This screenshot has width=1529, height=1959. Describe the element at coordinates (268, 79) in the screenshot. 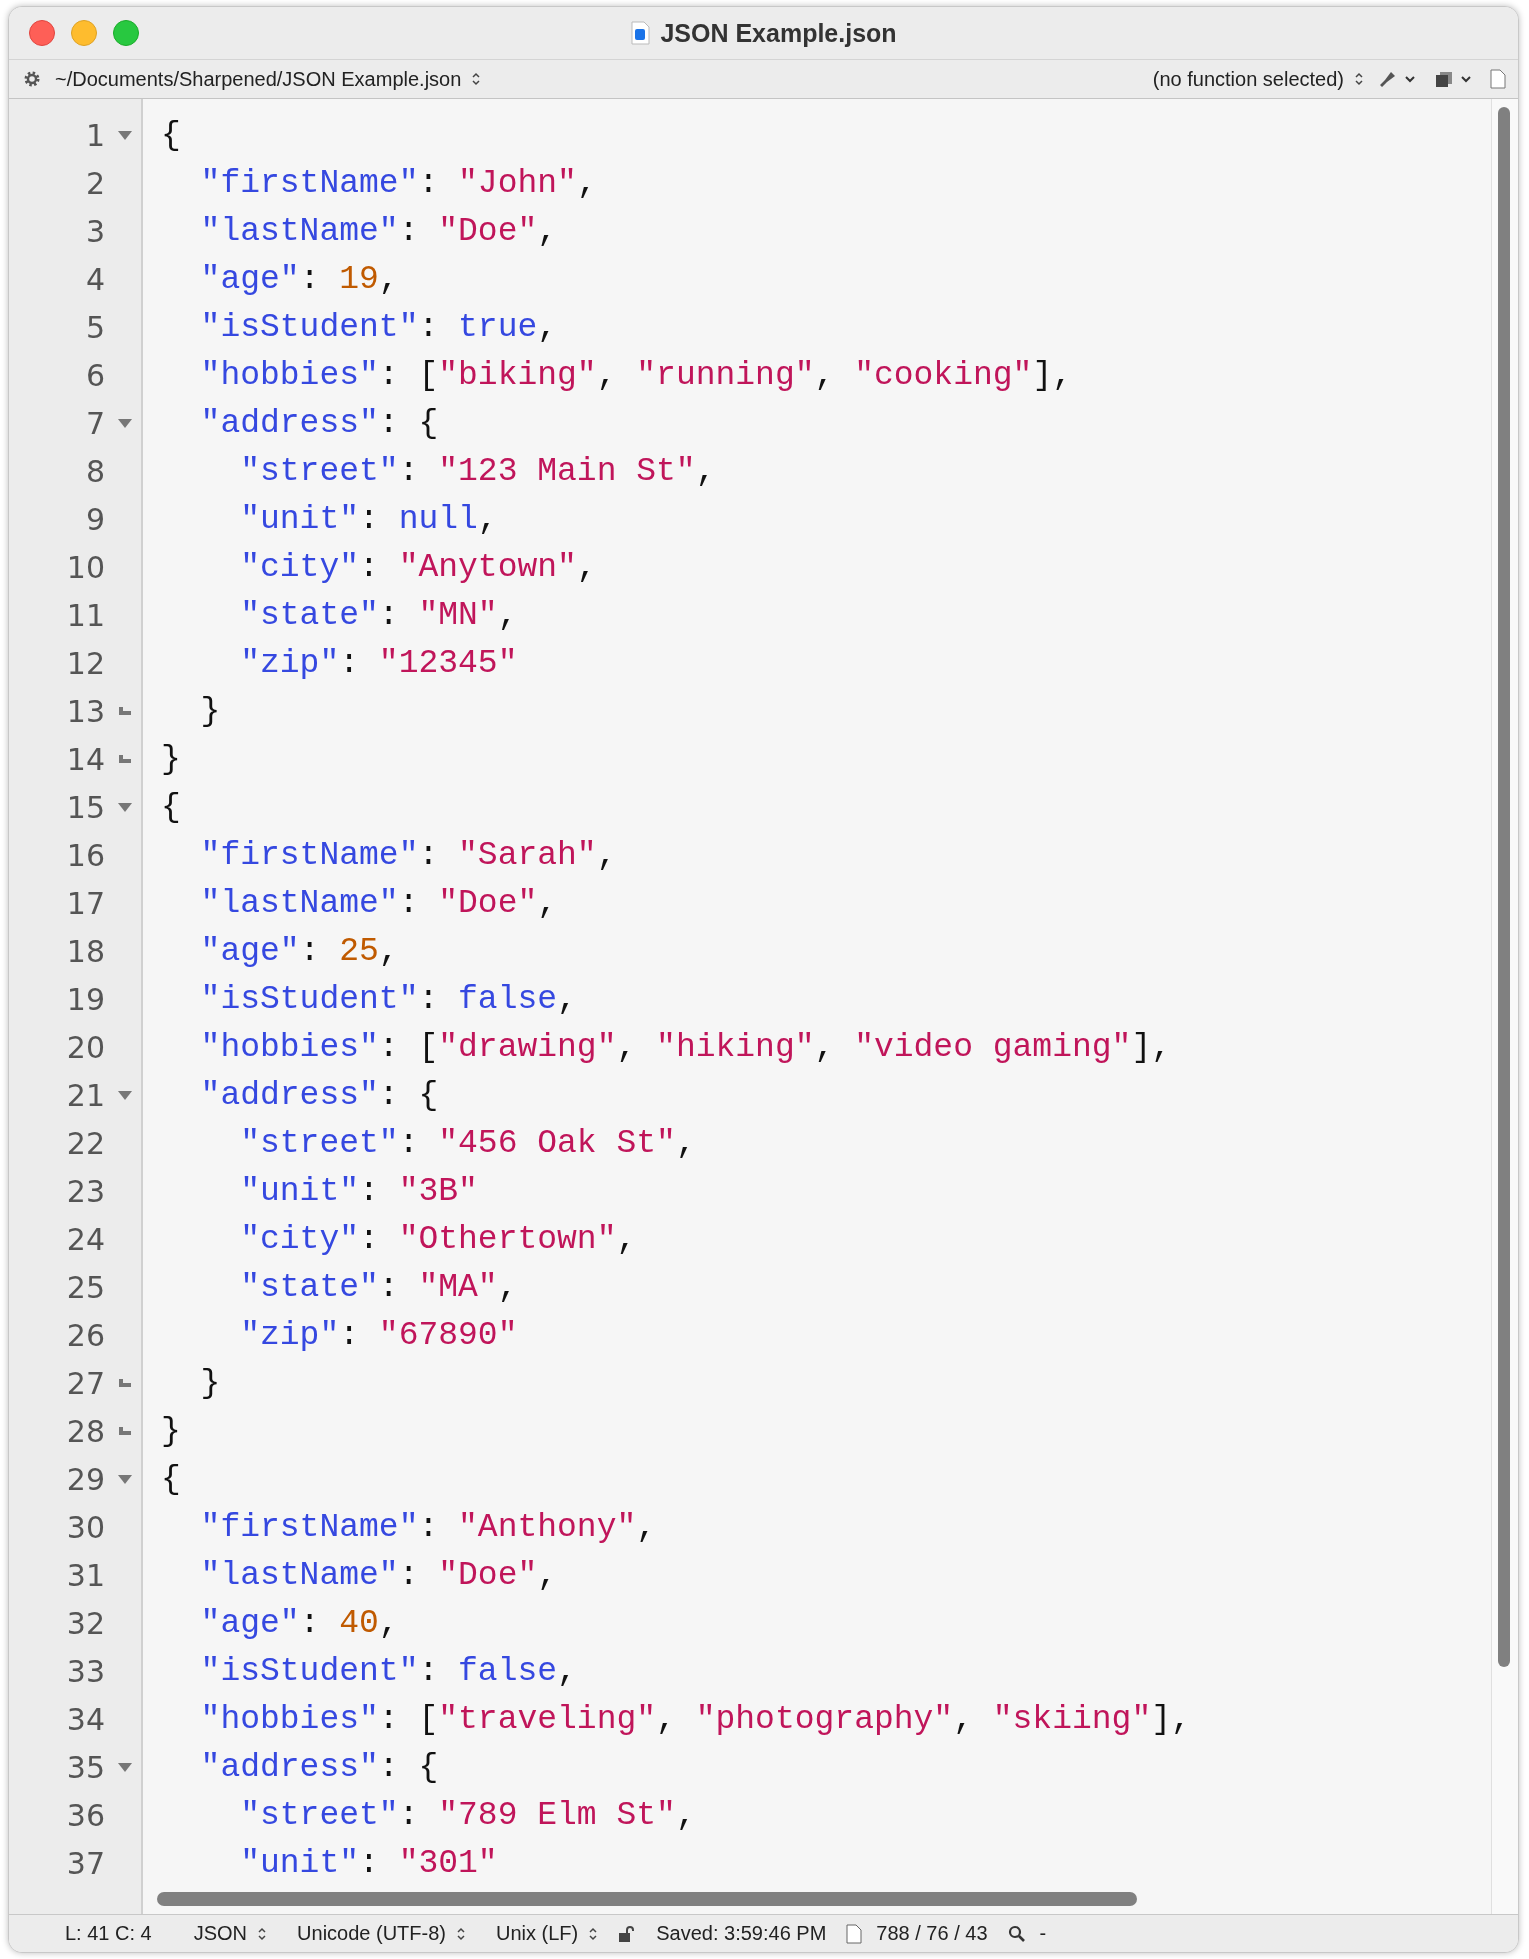

I see `path-menu: ~/Documents/Sharpened/JSON Example.json` at that location.